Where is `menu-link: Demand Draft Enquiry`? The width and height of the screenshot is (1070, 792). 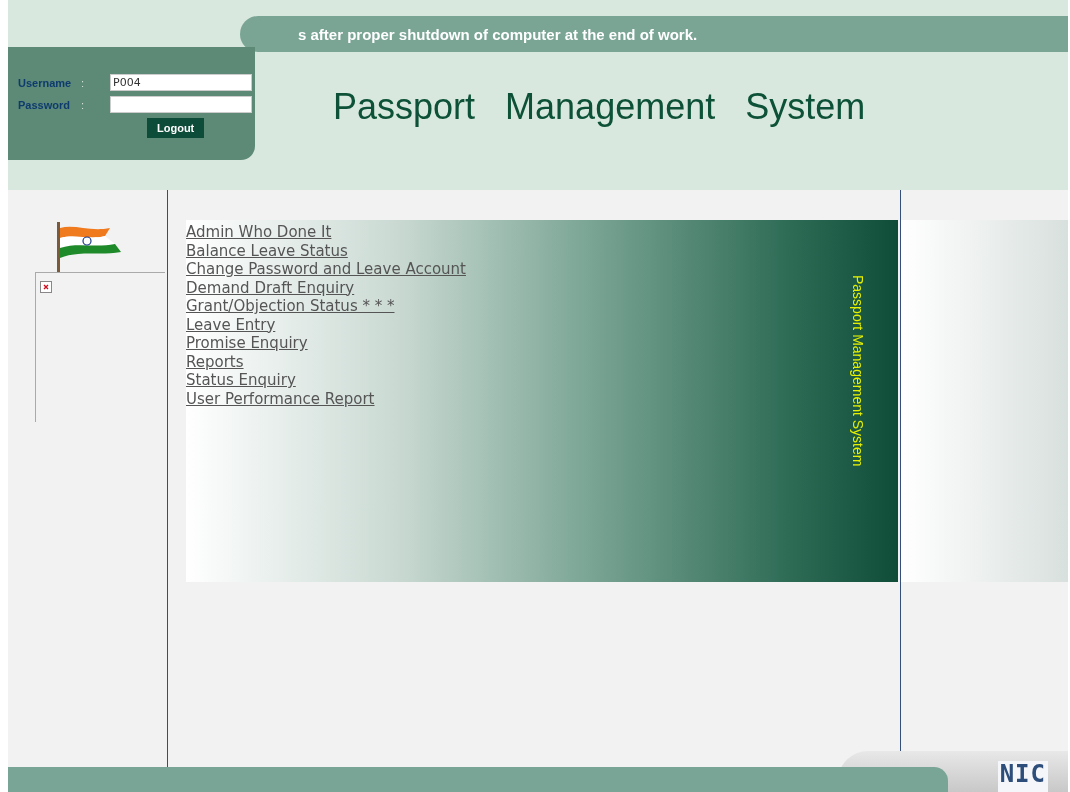 menu-link: Demand Draft Enquiry is located at coordinates (270, 287).